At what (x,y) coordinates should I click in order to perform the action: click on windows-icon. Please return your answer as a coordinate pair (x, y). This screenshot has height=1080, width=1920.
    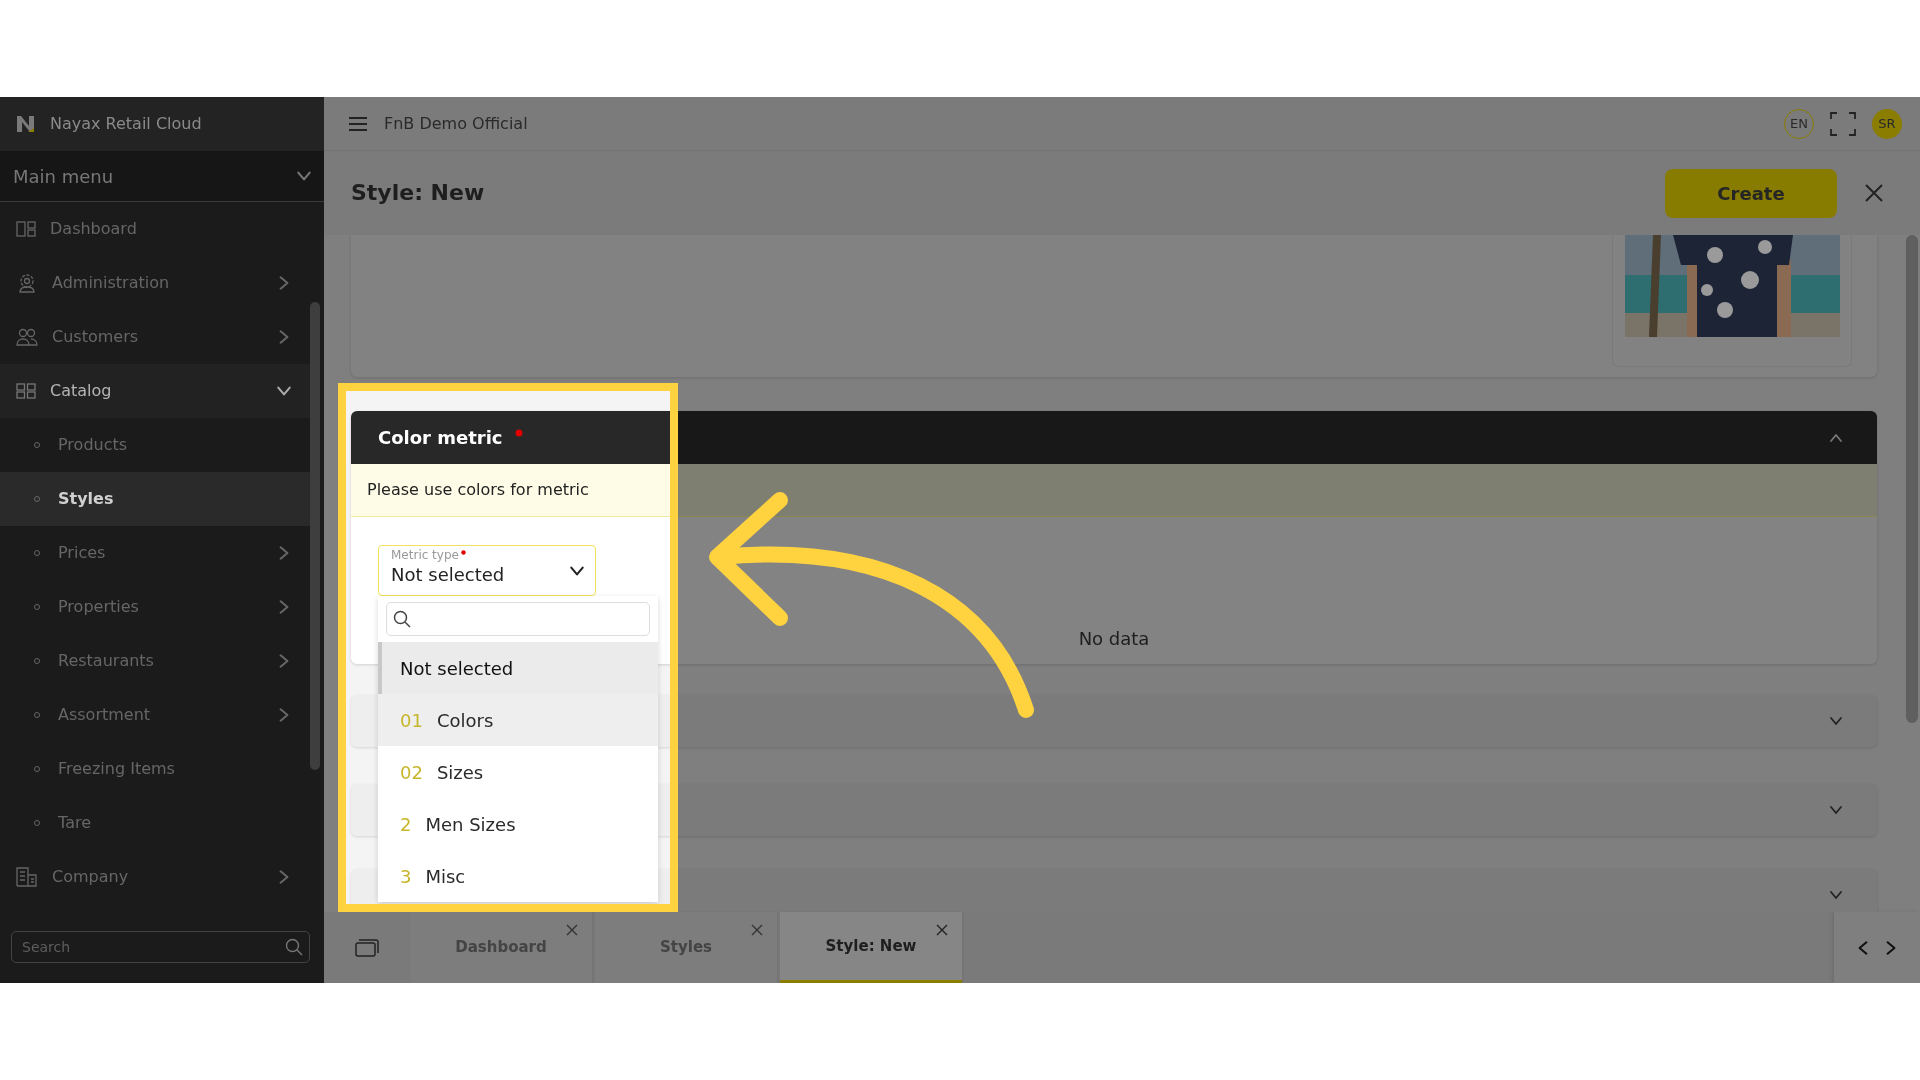
    Looking at the image, I should click on (367, 947).